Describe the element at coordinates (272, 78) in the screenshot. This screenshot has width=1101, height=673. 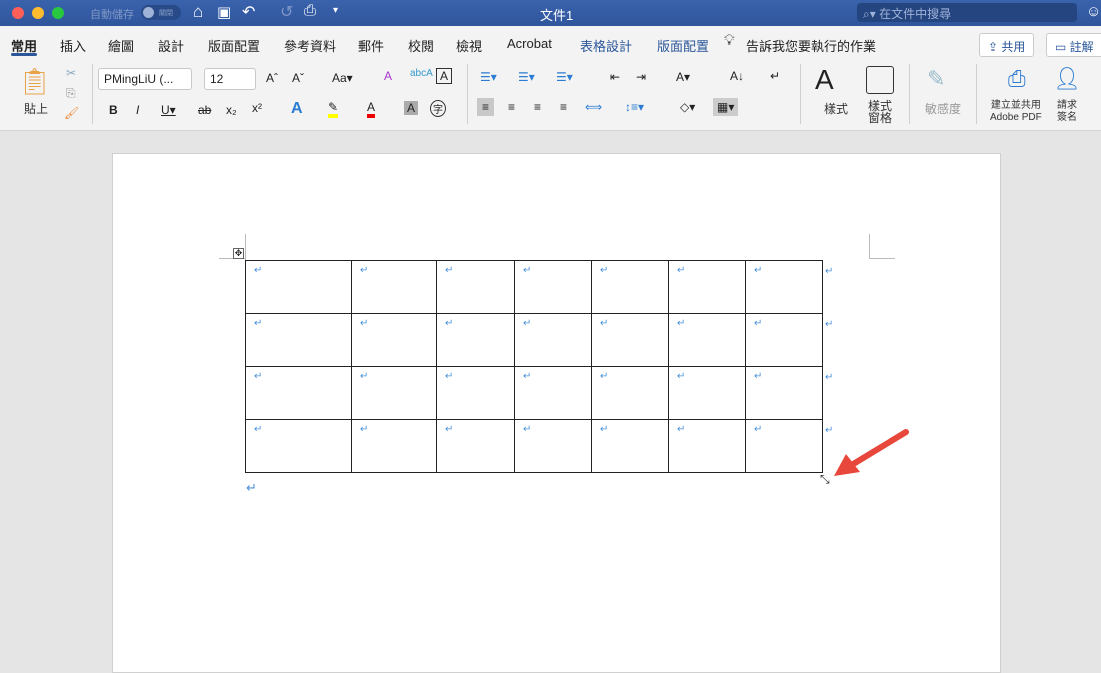
I see `grow-font-icon: Aˆ` at that location.